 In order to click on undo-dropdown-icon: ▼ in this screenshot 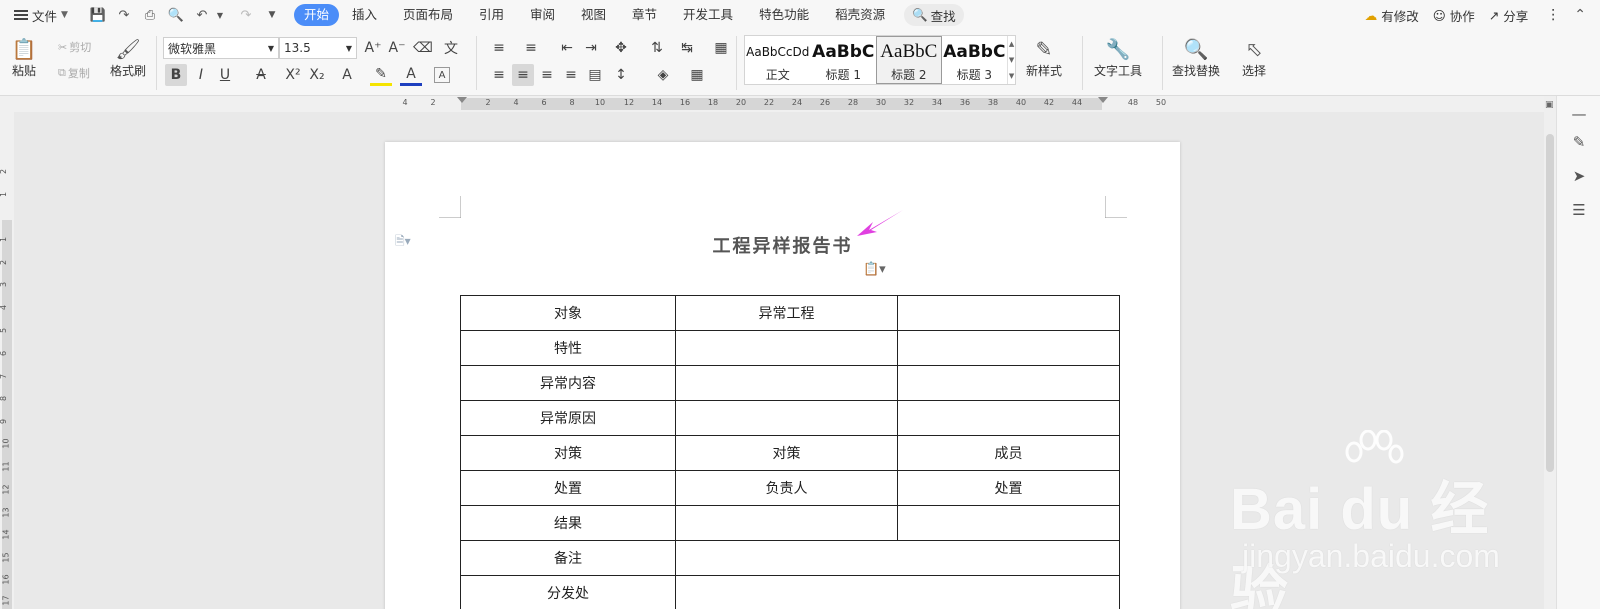, I will do `click(220, 15)`.